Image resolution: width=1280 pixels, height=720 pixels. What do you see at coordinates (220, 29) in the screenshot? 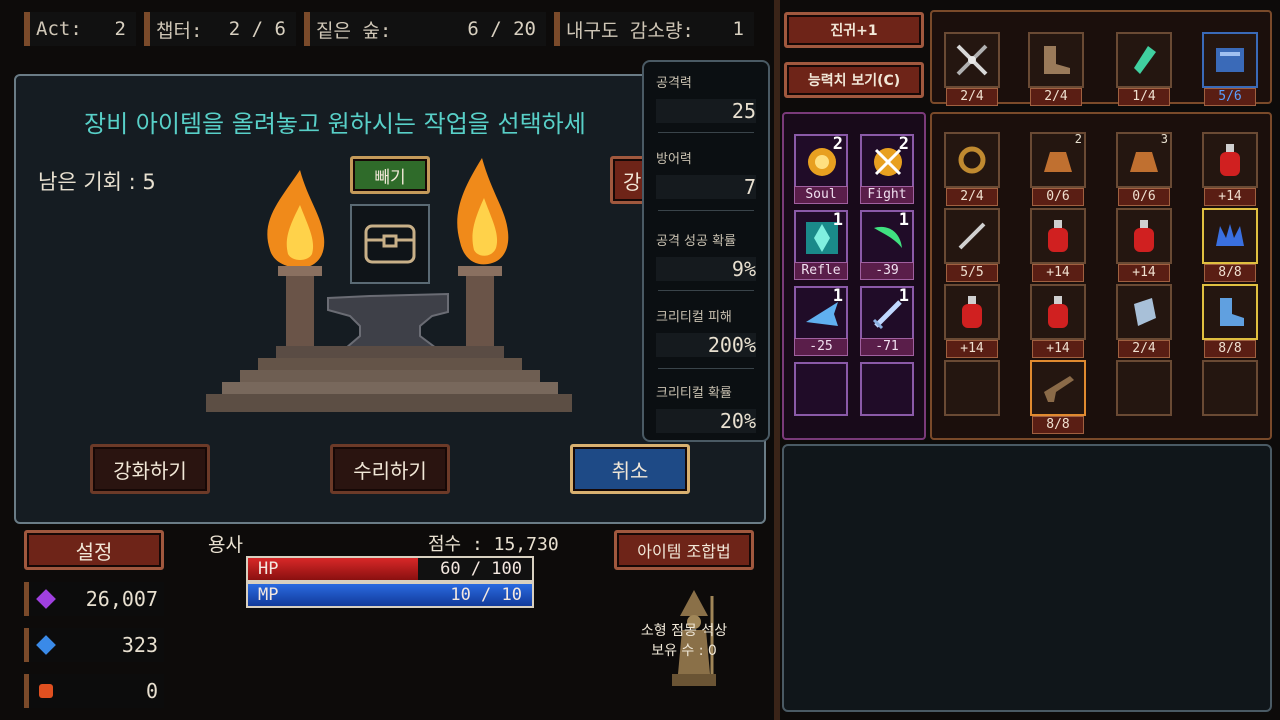
I see `chapter-stat: 챕터: 2 / 6` at bounding box center [220, 29].